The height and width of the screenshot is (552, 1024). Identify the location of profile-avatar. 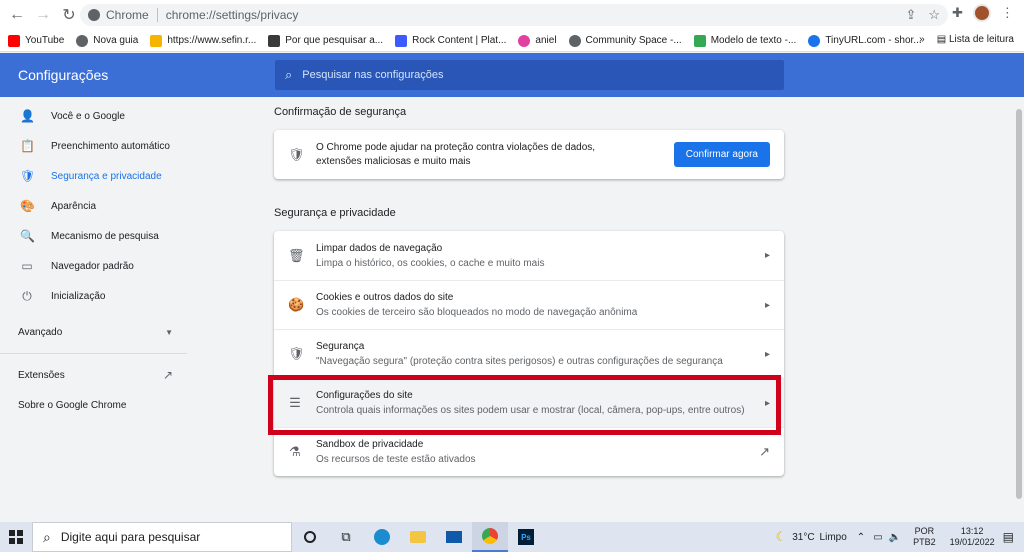
(981, 13).